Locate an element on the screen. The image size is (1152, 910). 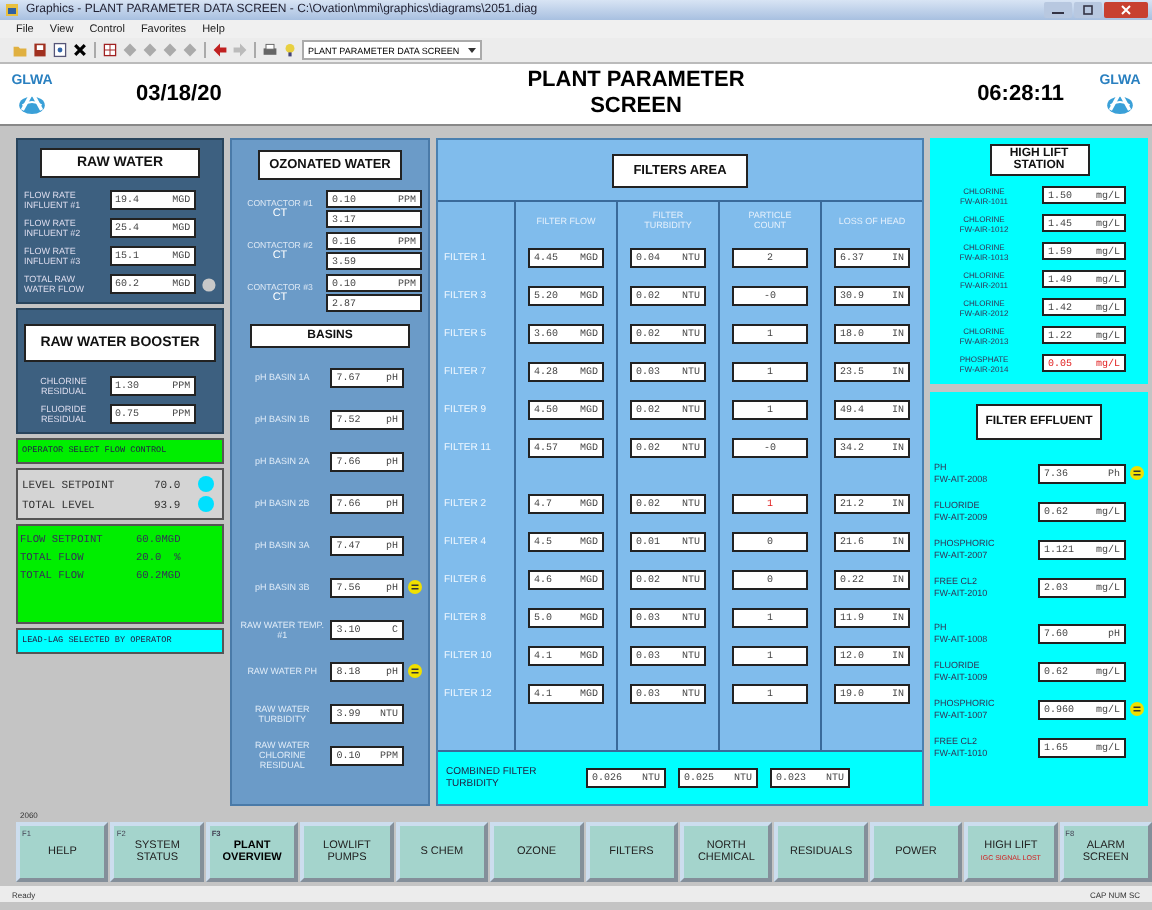
grid-icon is located at coordinates (110, 50).